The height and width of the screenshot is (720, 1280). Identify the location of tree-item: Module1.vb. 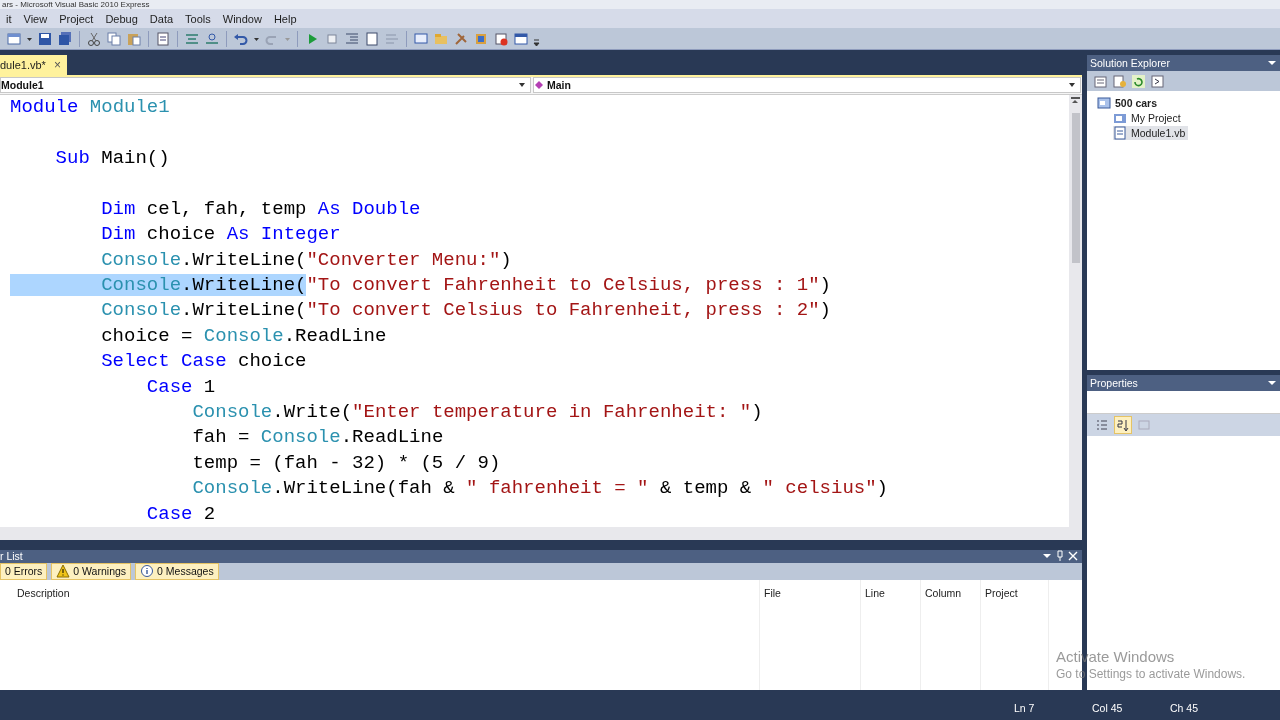
(1151, 133).